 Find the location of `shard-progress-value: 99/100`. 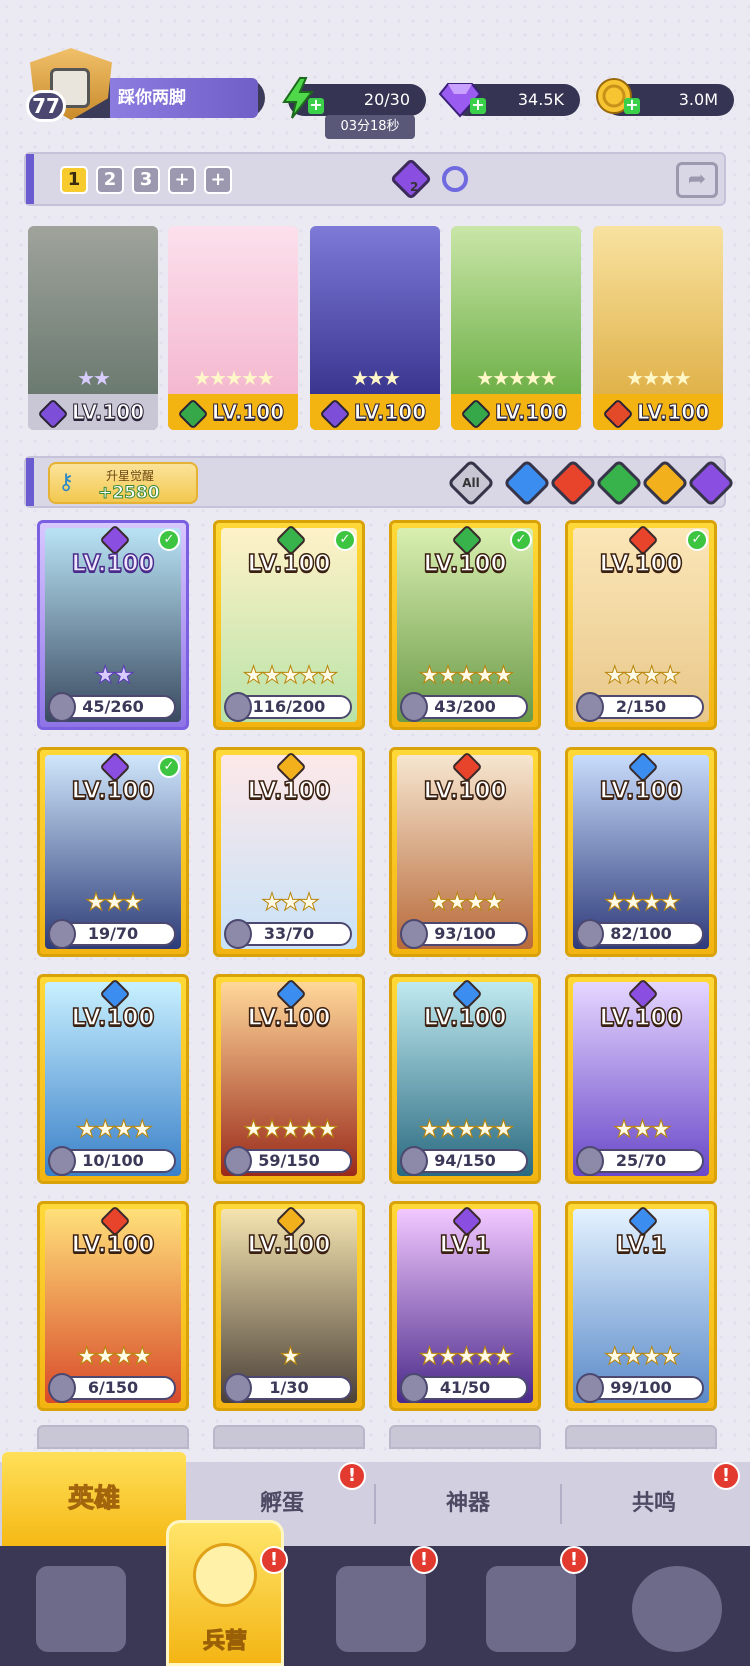

shard-progress-value: 99/100 is located at coordinates (641, 1387).